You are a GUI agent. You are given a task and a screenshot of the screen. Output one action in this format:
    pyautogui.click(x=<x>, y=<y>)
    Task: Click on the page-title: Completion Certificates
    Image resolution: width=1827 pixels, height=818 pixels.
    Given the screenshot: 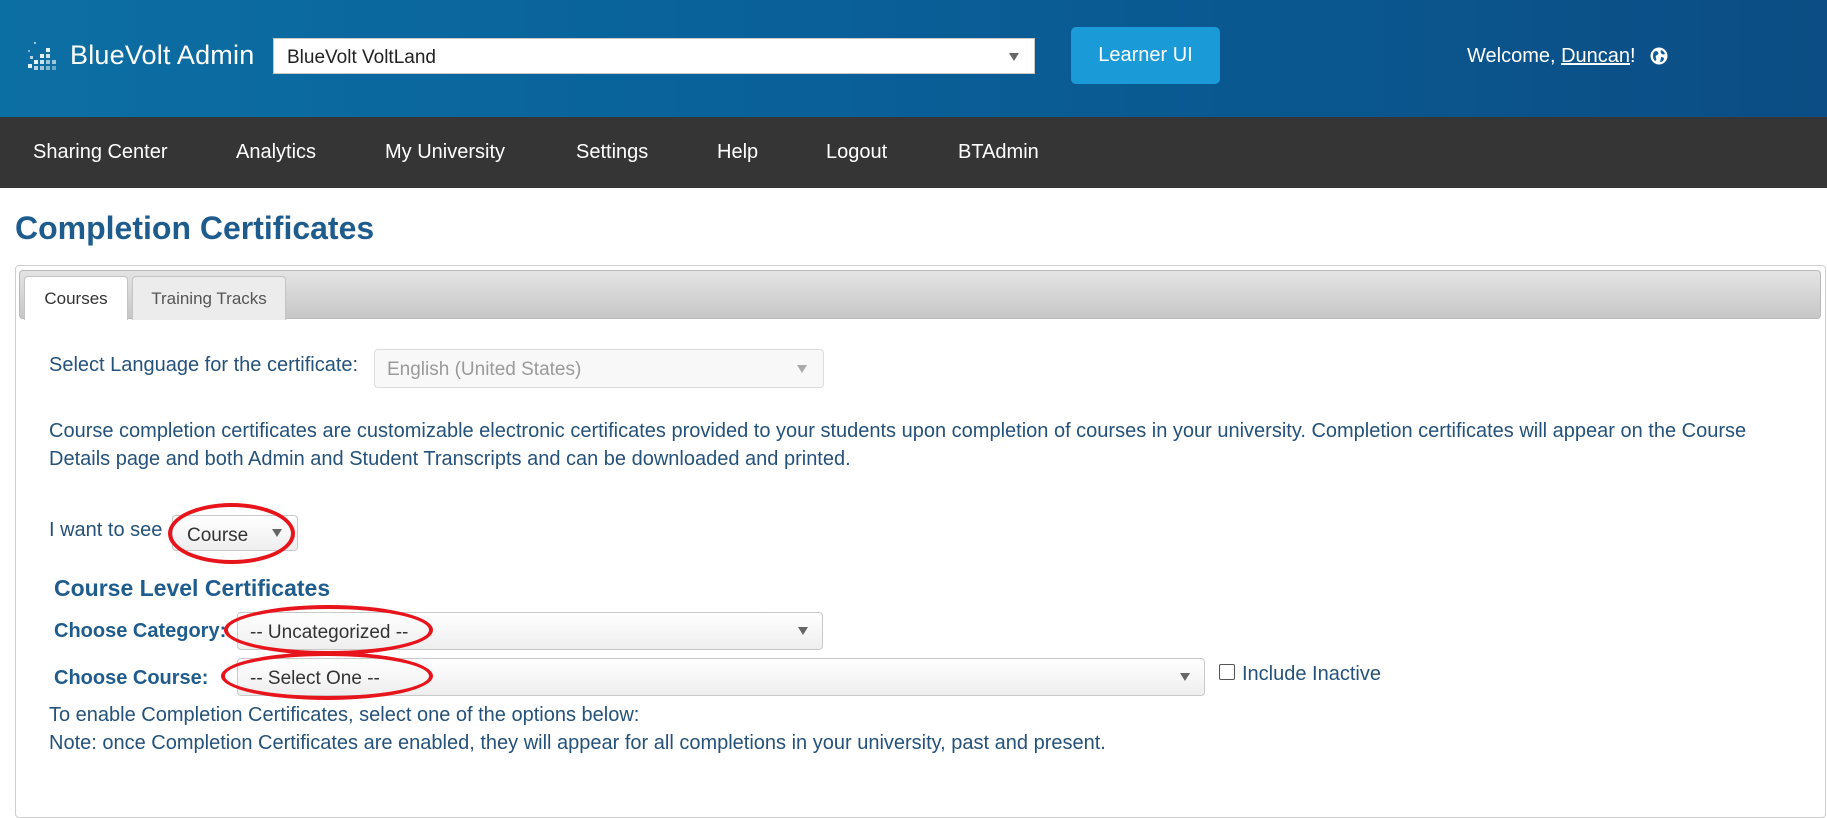 What is the action you would take?
    pyautogui.click(x=195, y=228)
    